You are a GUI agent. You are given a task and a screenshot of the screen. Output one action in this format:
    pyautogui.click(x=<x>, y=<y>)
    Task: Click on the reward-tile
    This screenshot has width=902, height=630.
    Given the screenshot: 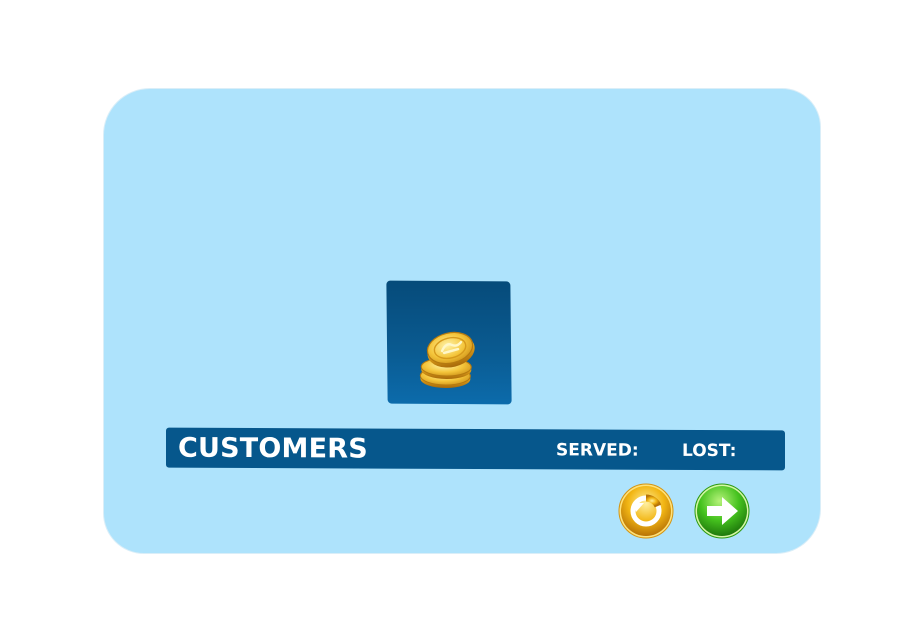 What is the action you would take?
    pyautogui.click(x=449, y=342)
    